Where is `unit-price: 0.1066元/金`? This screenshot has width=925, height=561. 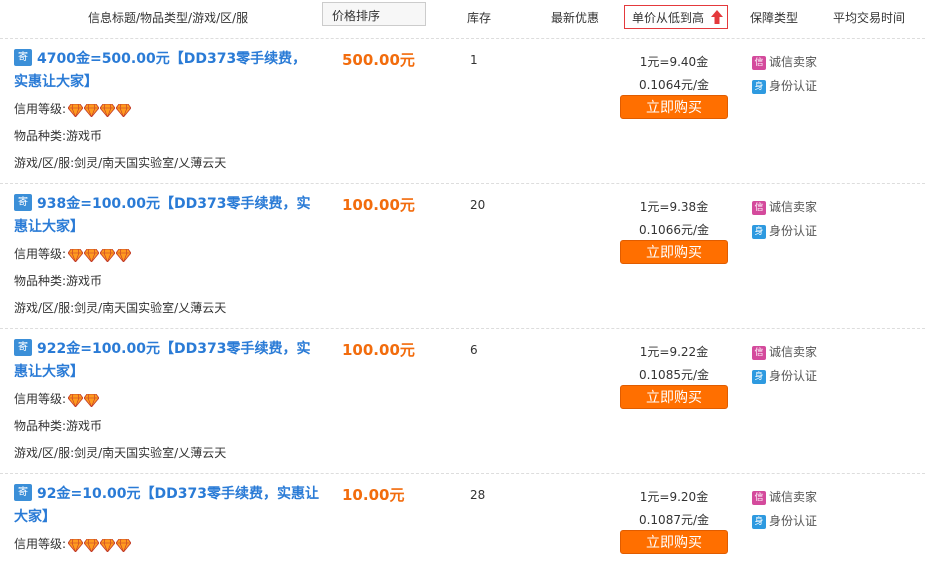
unit-price: 0.1066元/金 is located at coordinates (674, 230).